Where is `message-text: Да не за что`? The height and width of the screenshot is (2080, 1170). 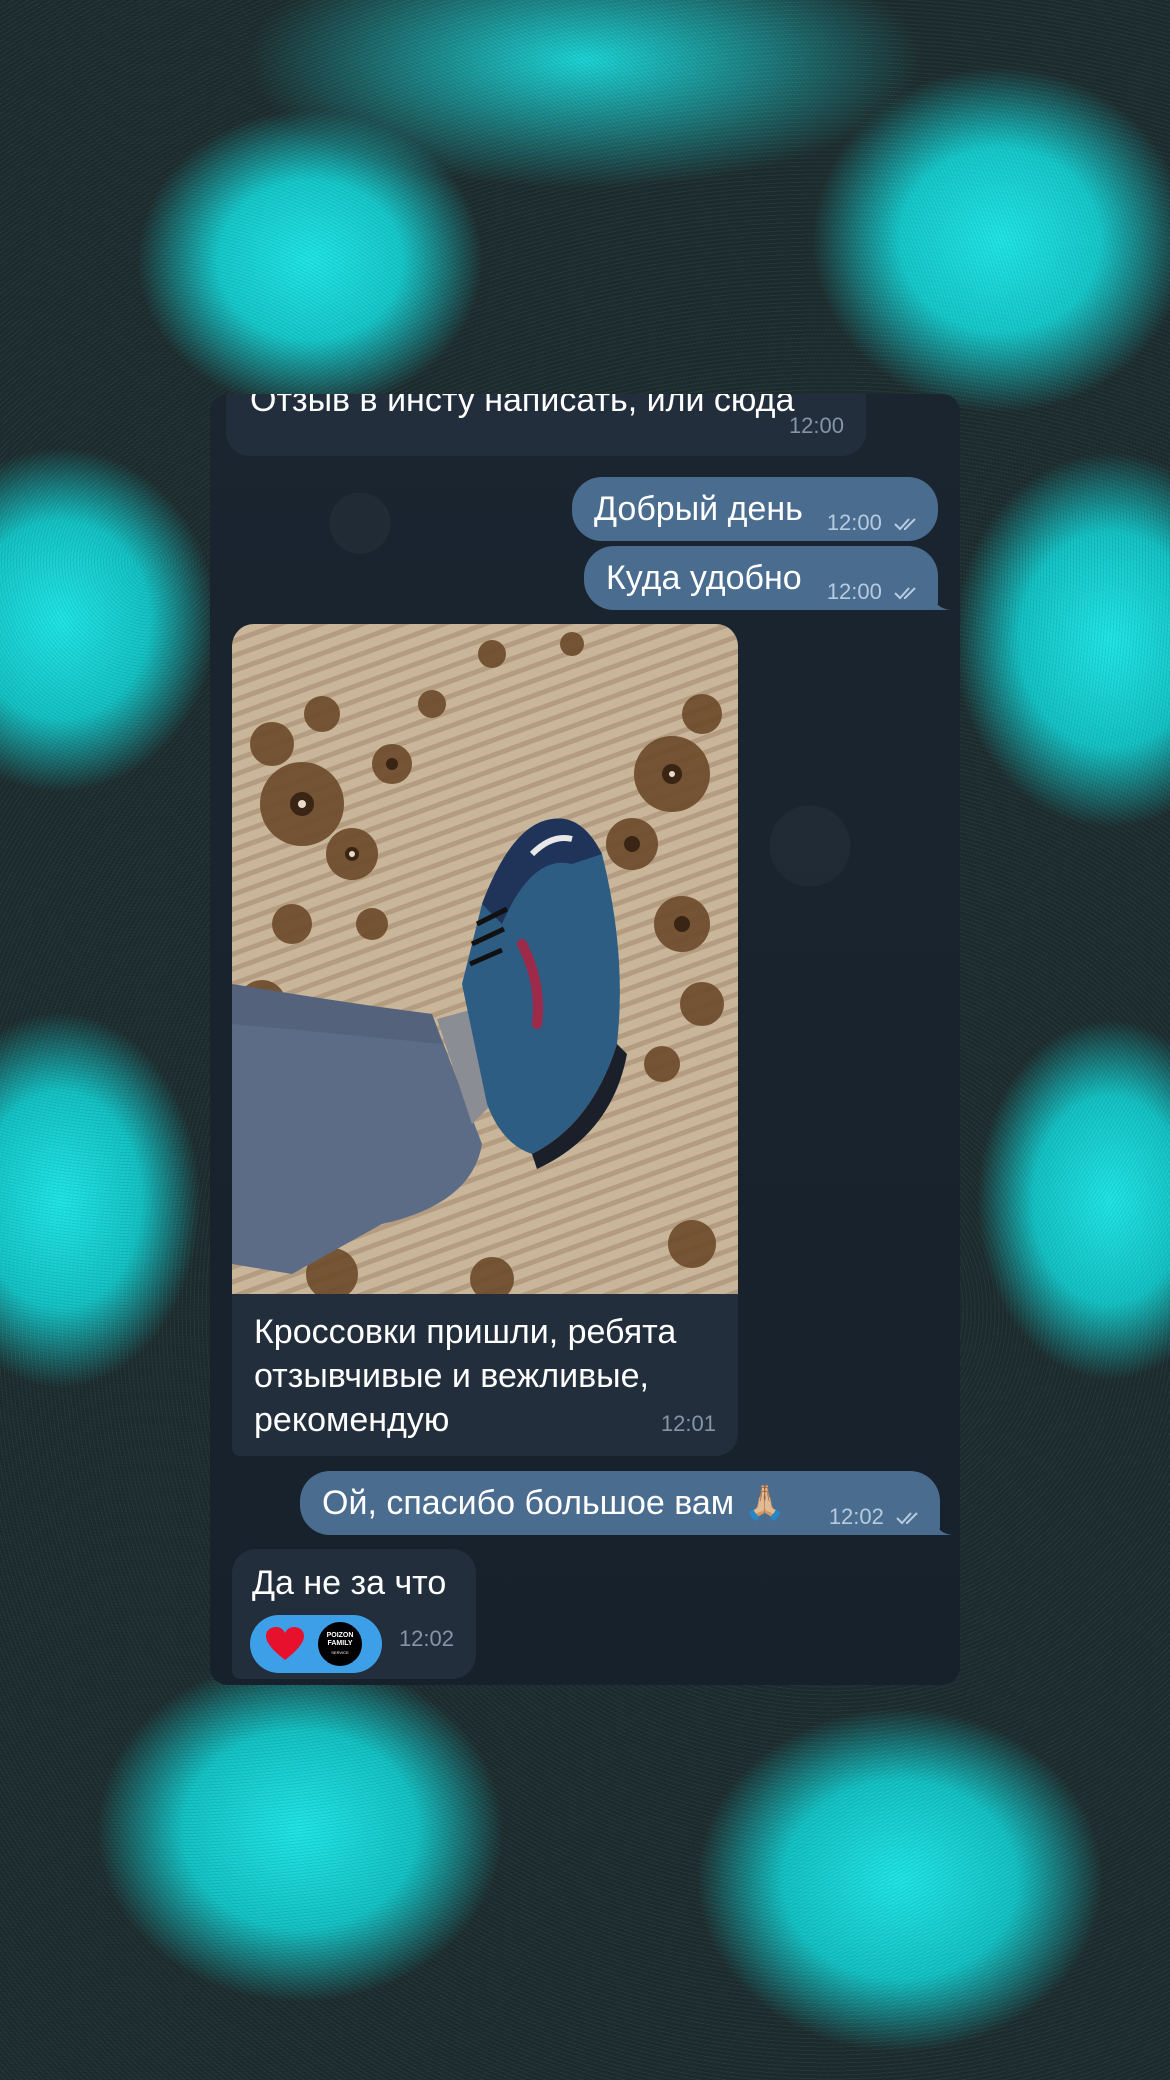 message-text: Да не за что is located at coordinates (349, 1583).